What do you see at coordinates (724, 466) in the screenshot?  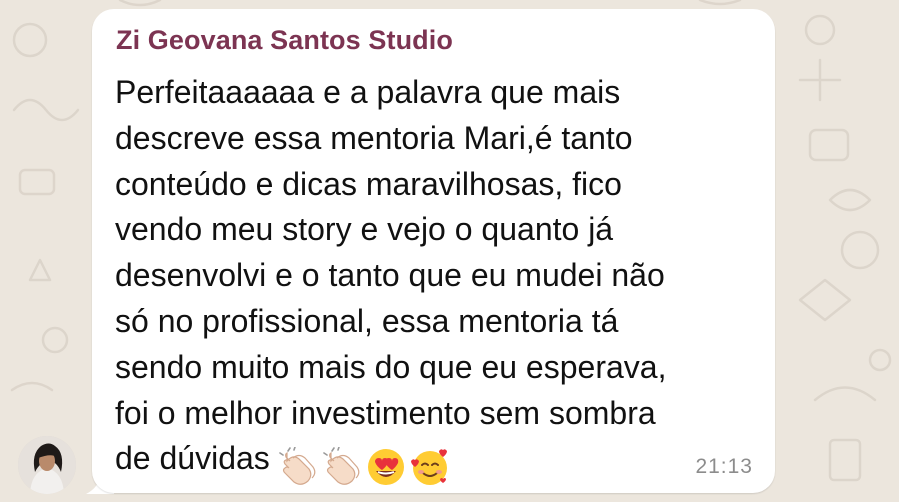 I see `message-timestamp: 21:13` at bounding box center [724, 466].